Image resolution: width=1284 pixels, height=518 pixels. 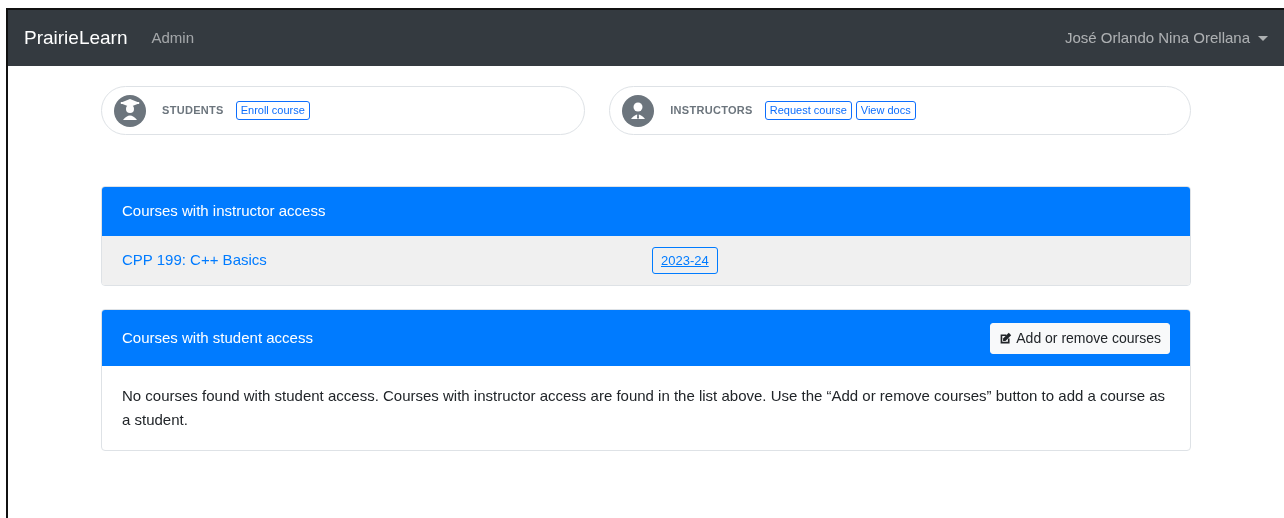 I want to click on action-button: Request course, so click(x=808, y=110).